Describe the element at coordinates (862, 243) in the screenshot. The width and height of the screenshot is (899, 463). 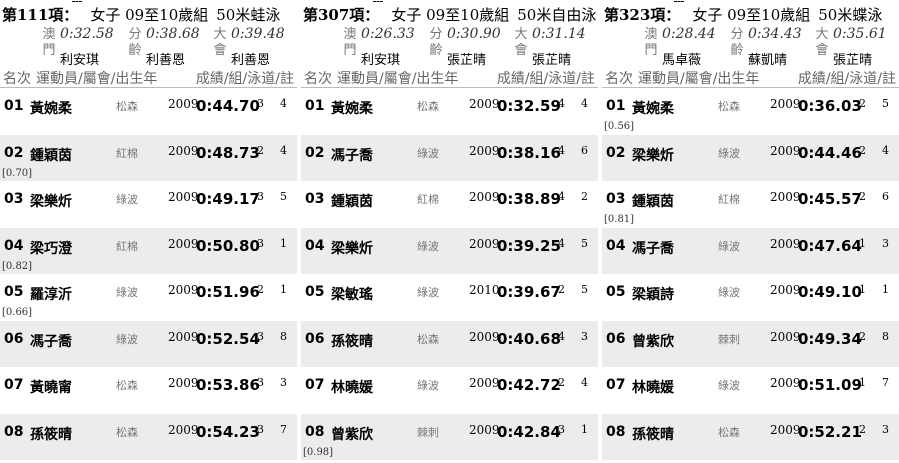
I see `heat: 1` at that location.